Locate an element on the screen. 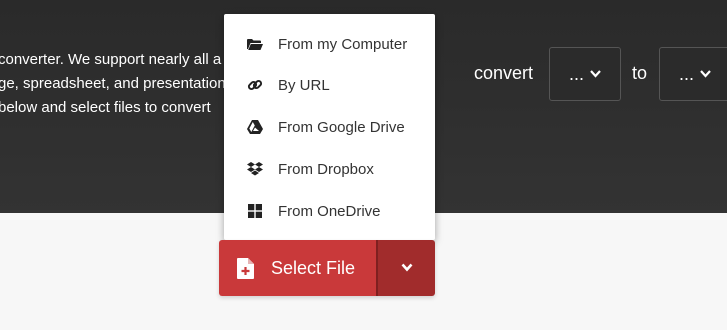 This screenshot has width=727, height=330. convert-label: convert is located at coordinates (504, 73).